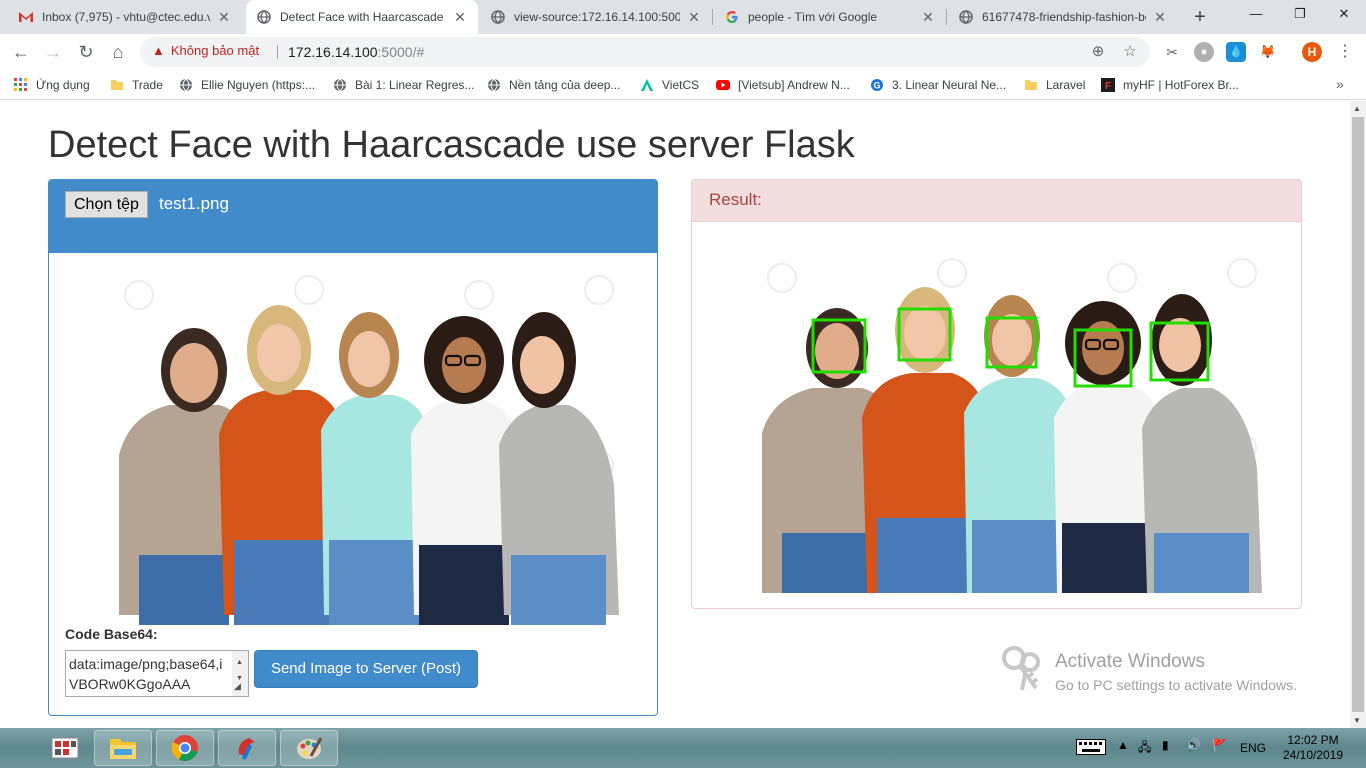 Image resolution: width=1366 pixels, height=768 pixels. Describe the element at coordinates (333, 52) in the screenshot. I see `url-host: 172.16.14.100` at that location.